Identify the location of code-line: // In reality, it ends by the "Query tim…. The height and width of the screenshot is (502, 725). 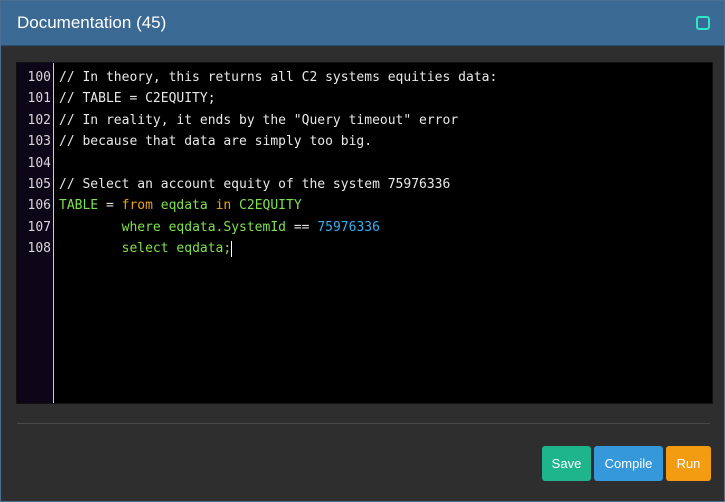
(258, 120).